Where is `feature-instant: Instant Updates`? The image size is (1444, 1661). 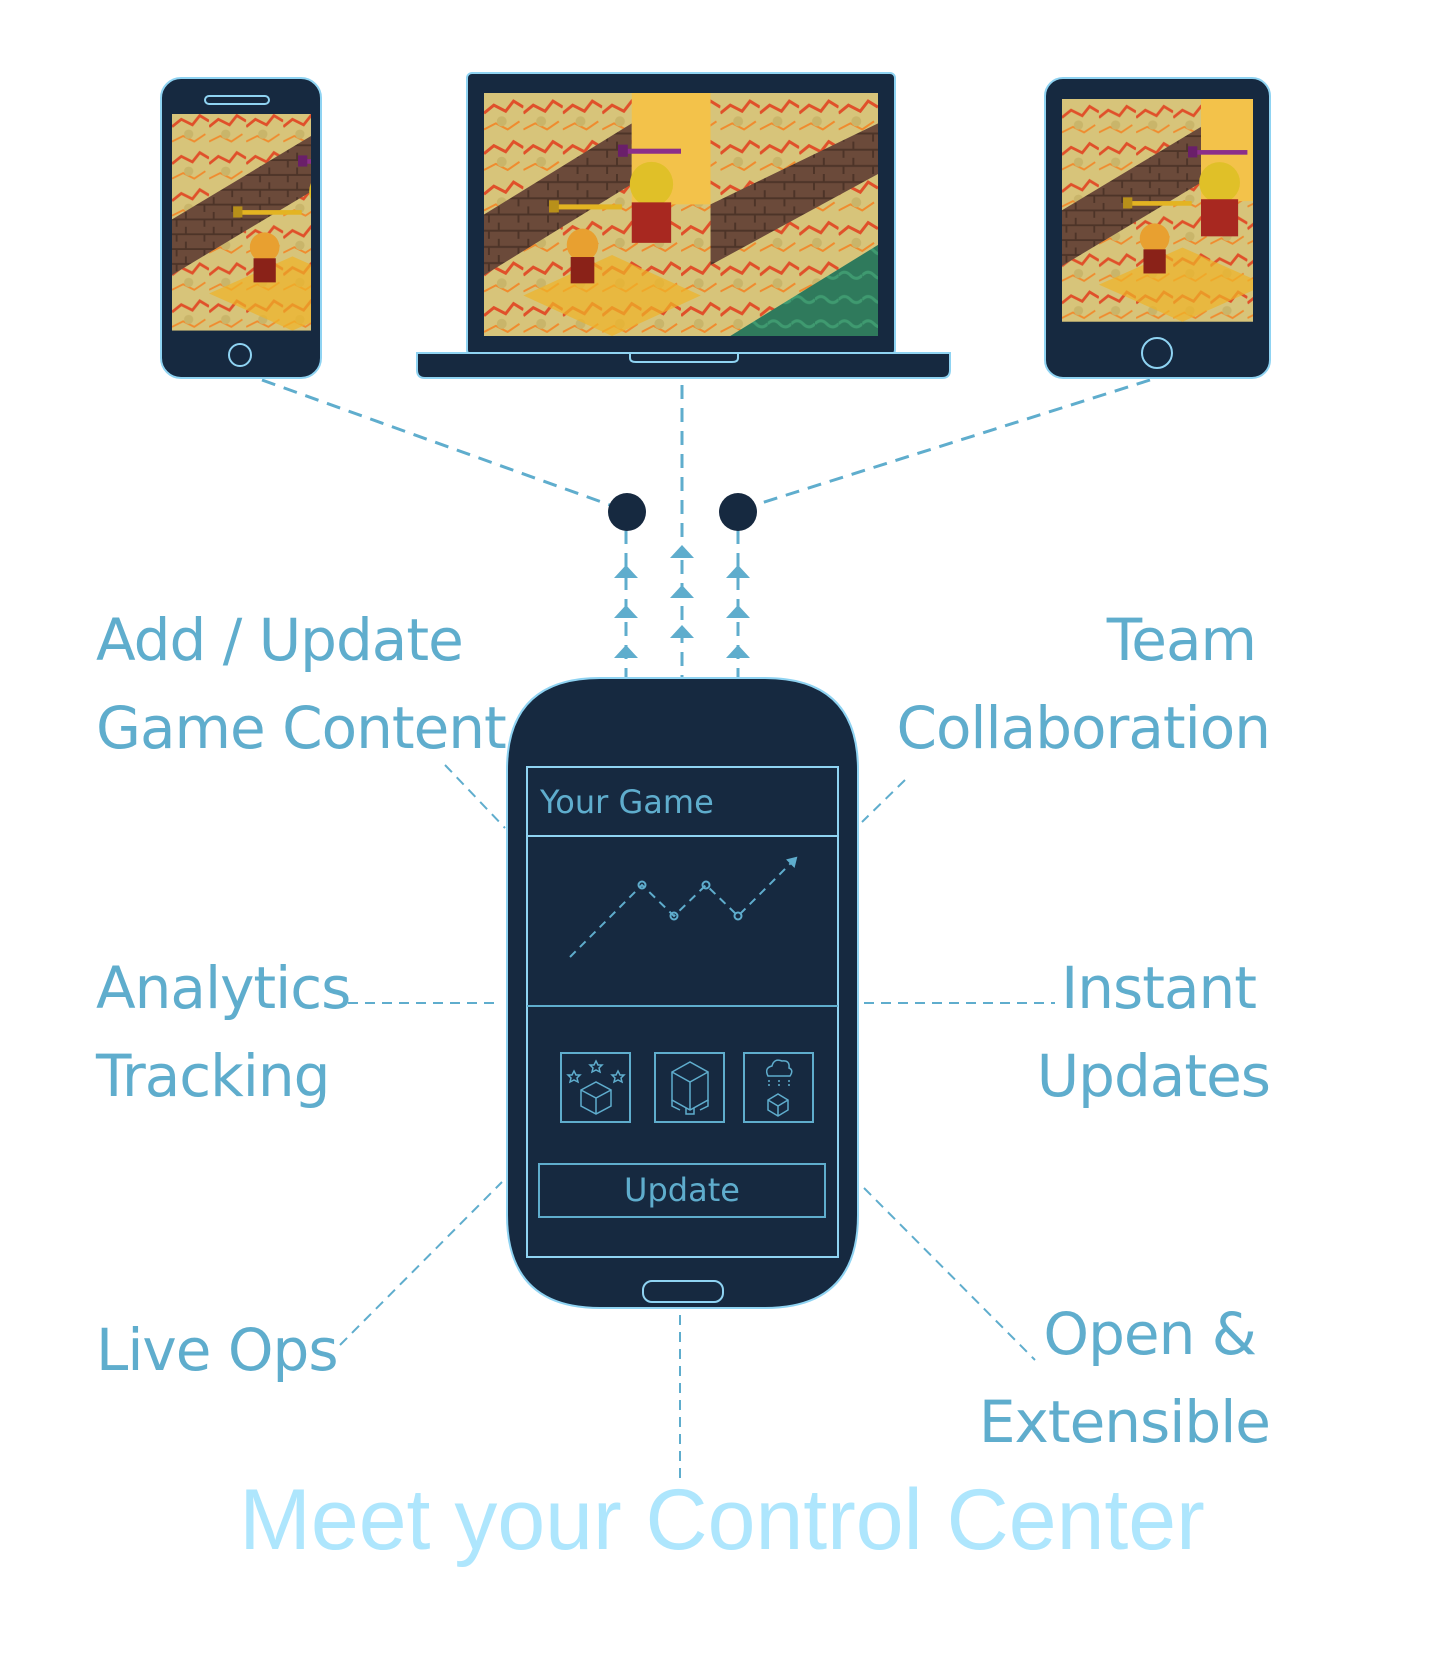 feature-instant: Instant Updates is located at coordinates (1153, 1032).